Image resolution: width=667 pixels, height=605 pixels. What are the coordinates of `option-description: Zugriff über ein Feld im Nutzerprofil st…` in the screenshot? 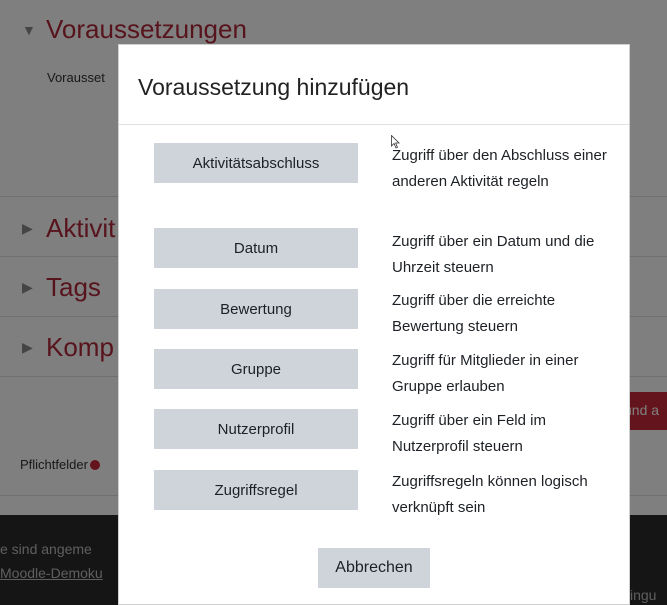 It's located at (469, 433).